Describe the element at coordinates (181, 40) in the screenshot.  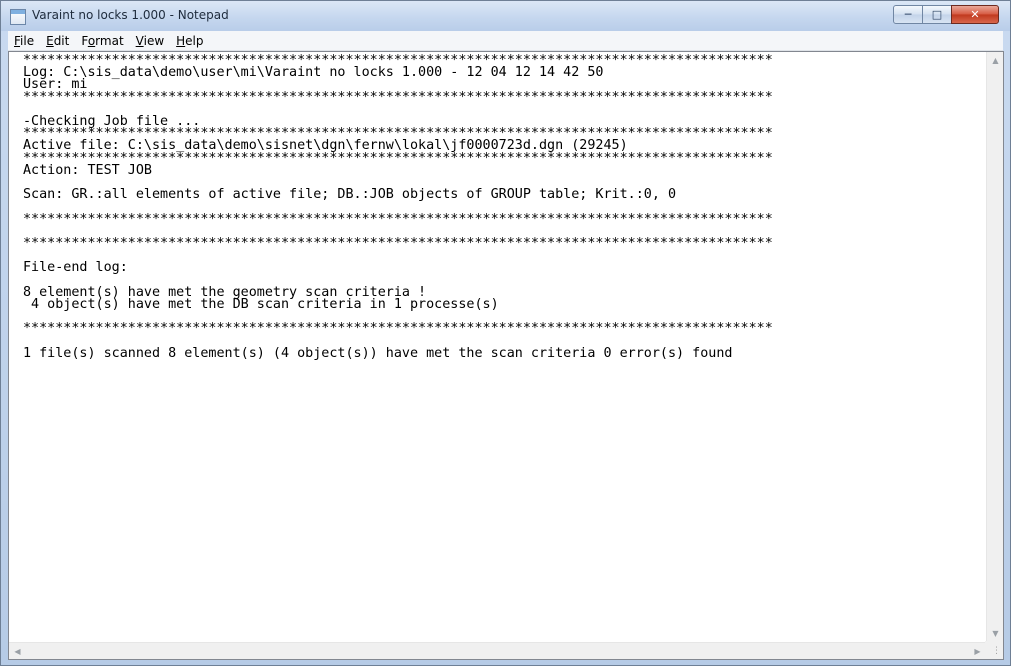
I see `menu-help-accel: H` at that location.